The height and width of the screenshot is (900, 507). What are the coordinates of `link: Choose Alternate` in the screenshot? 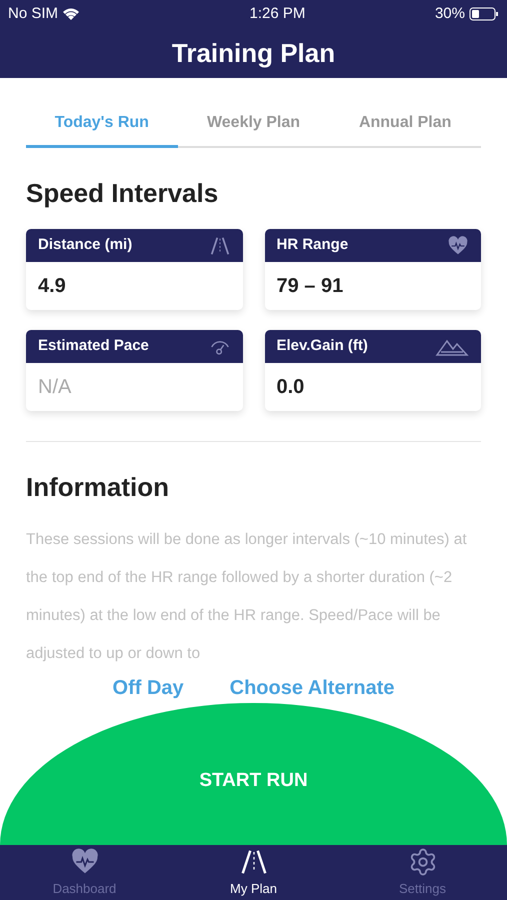 It's located at (312, 688).